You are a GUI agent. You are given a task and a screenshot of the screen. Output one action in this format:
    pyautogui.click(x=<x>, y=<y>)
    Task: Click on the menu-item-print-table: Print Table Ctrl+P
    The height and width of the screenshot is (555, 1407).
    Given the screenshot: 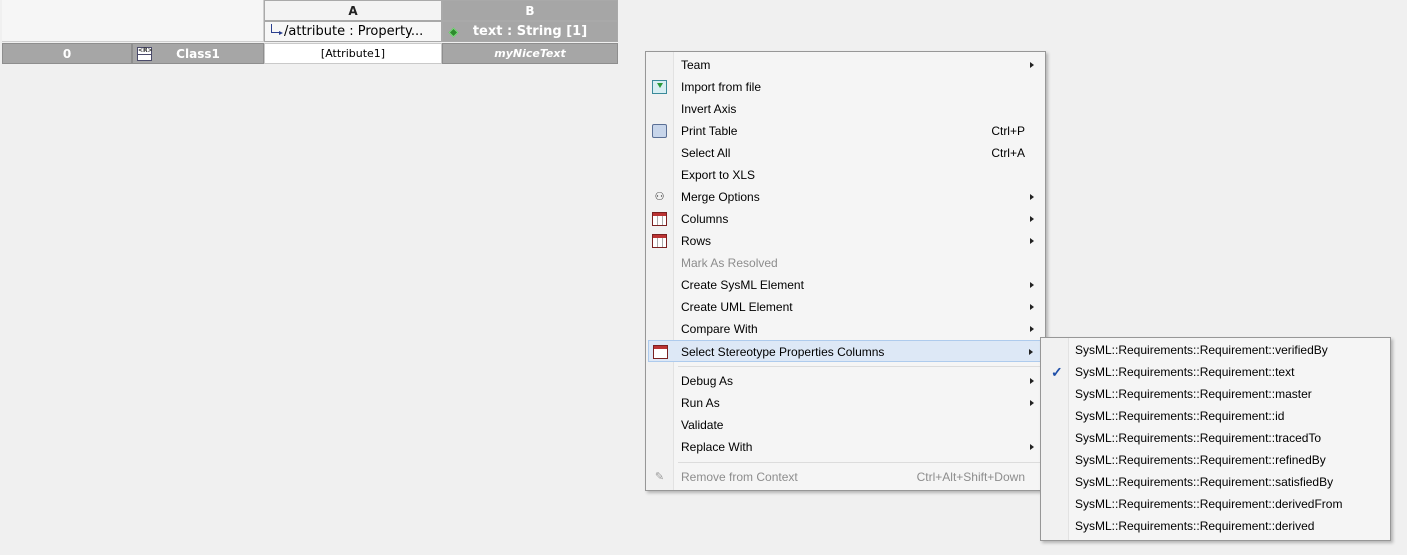 What is the action you would take?
    pyautogui.click(x=845, y=131)
    